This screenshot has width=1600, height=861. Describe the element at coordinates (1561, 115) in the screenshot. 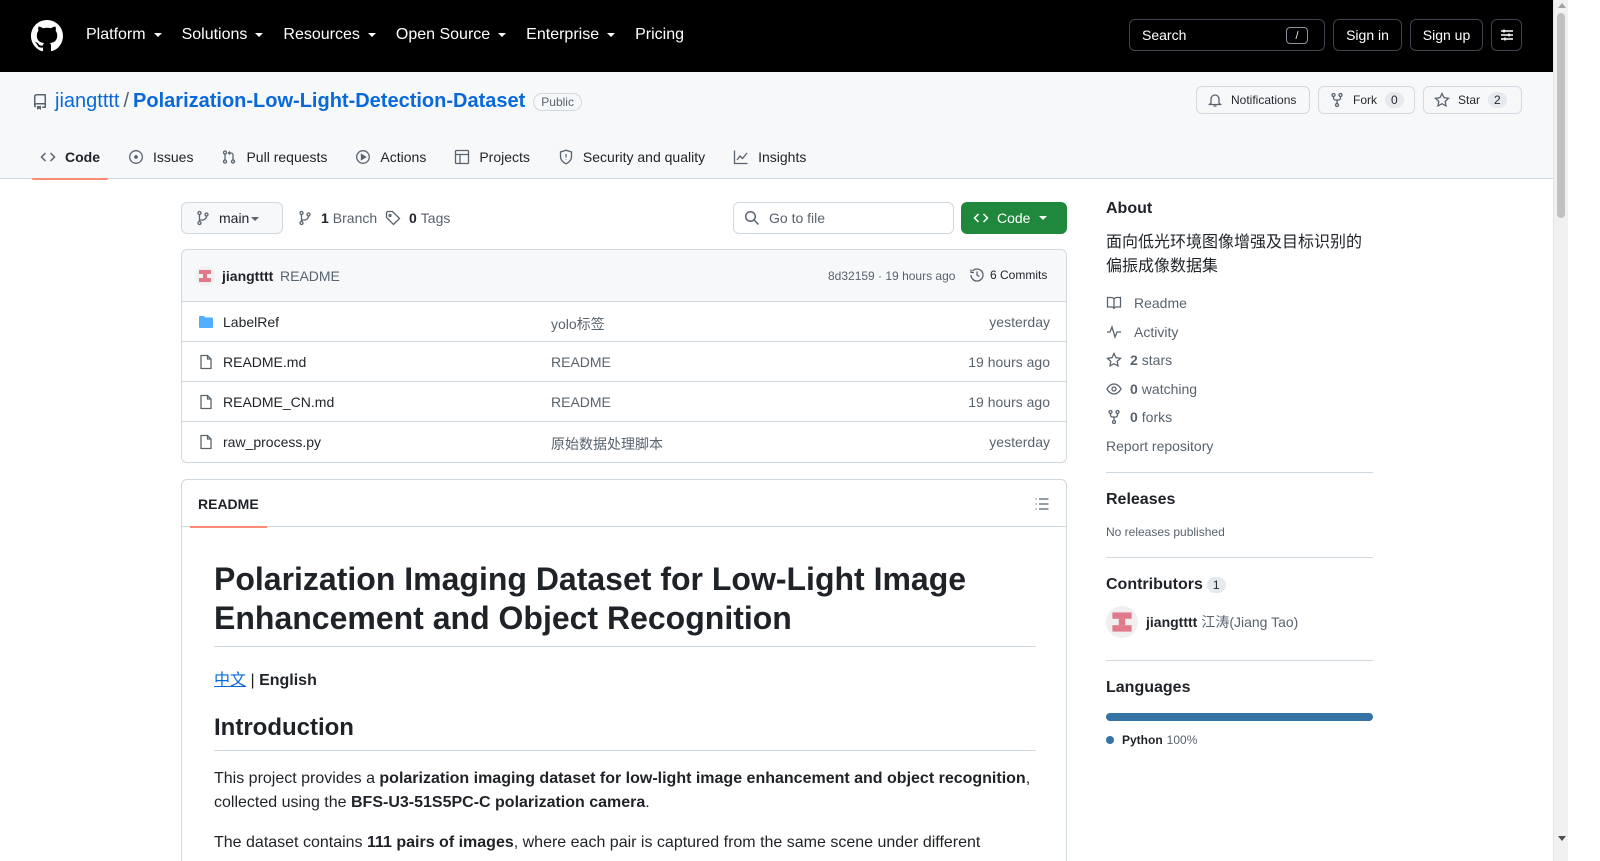

I see `scrollbar-thumb` at that location.